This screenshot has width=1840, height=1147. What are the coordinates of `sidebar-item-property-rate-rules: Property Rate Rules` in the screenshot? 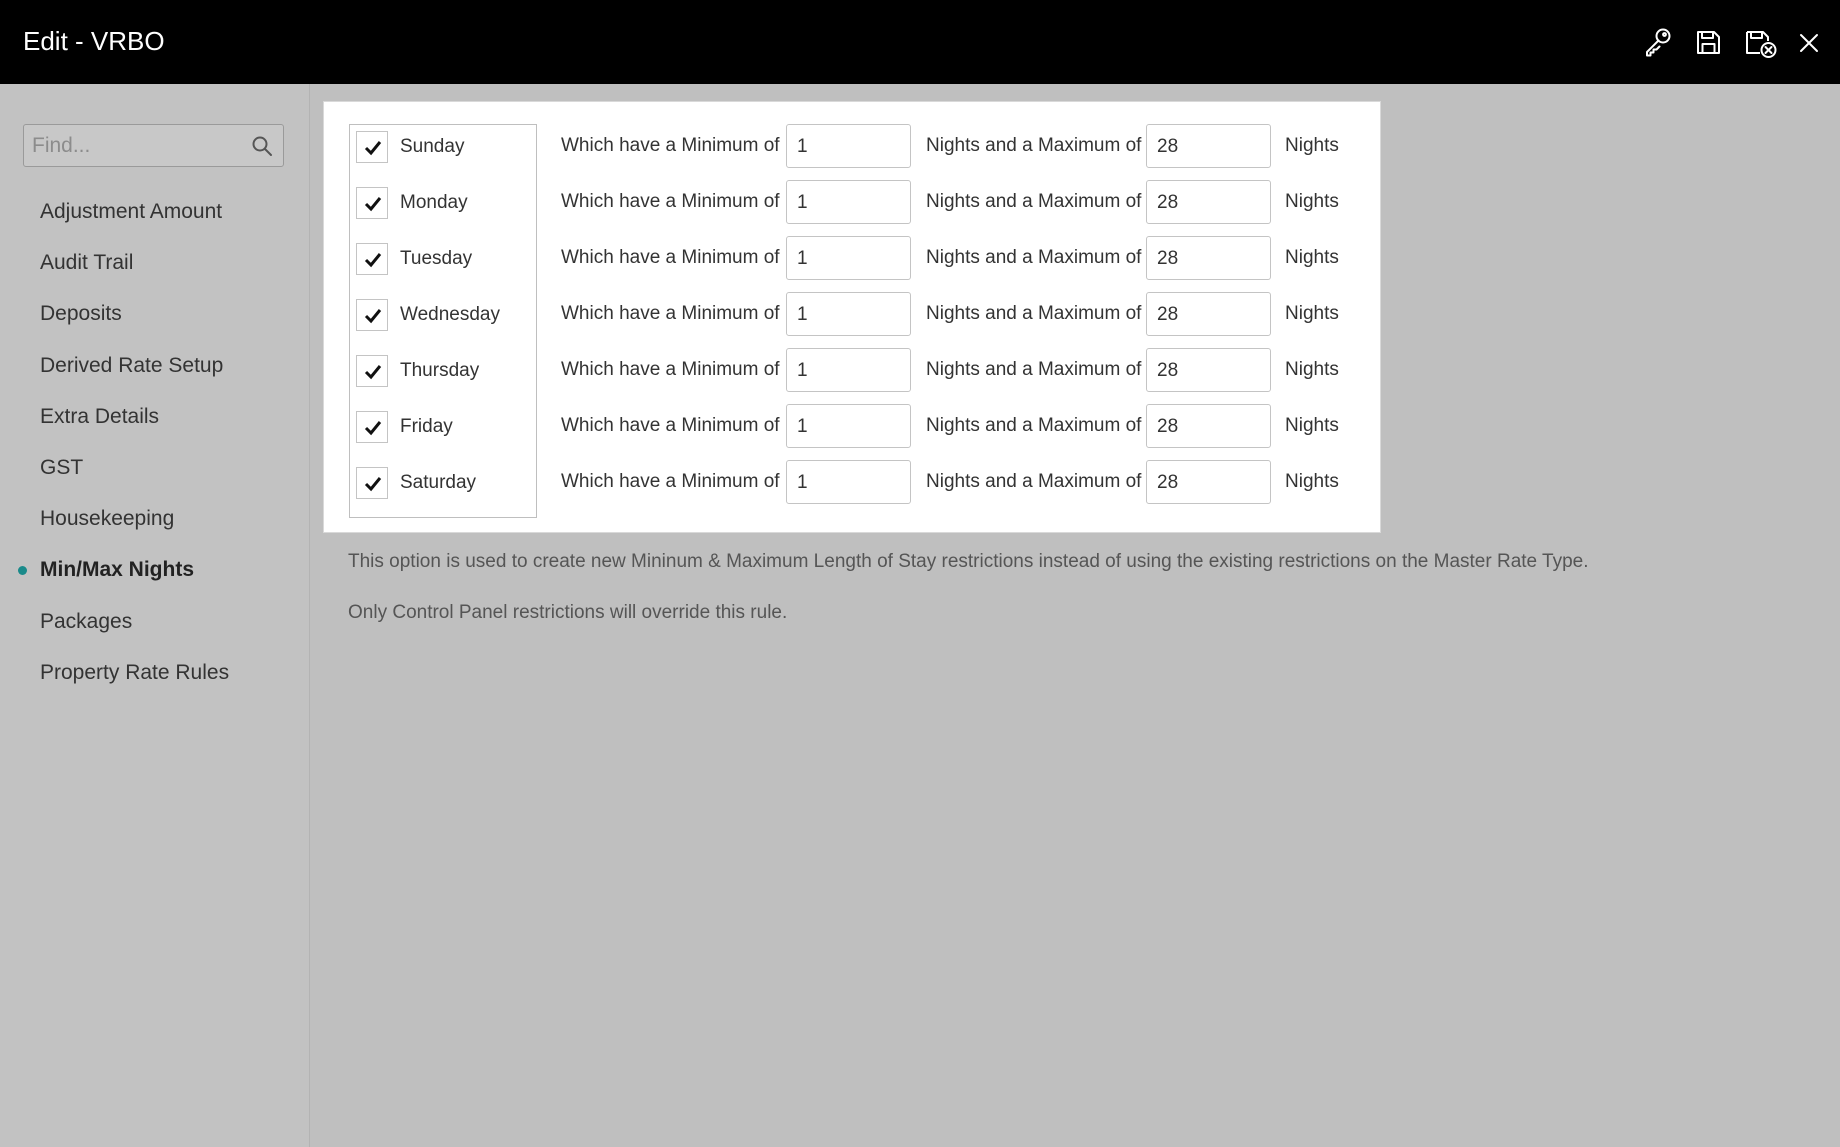 It's located at (155, 672).